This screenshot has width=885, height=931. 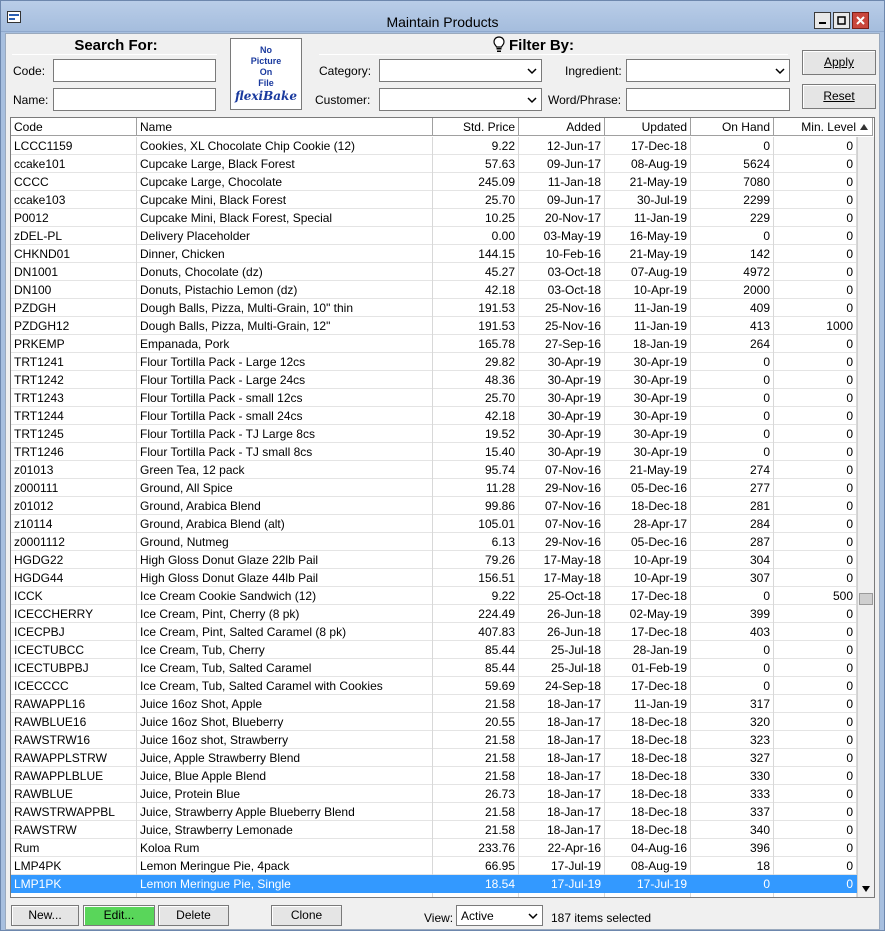 What do you see at coordinates (266, 50) in the screenshot?
I see `no-picture-line: No` at bounding box center [266, 50].